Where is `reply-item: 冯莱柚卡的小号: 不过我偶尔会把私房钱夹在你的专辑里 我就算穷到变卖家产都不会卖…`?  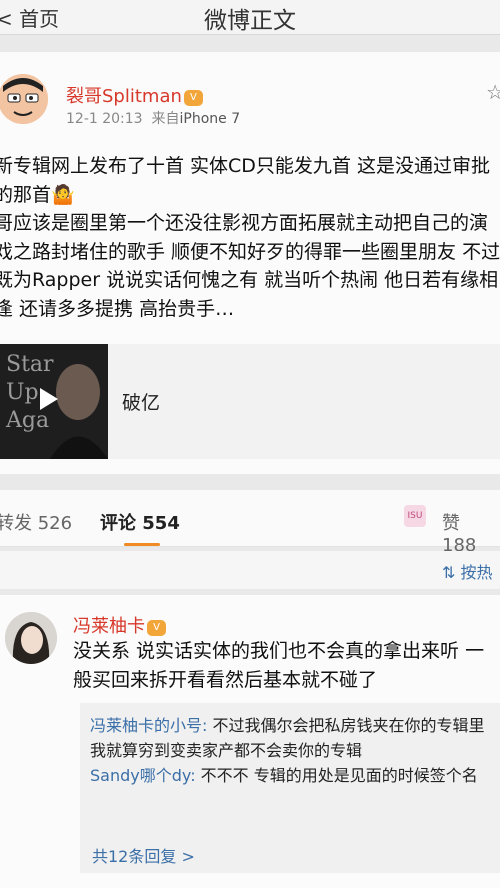 reply-item: 冯莱柚卡的小号: 不过我偶尔会把私房钱夹在你的专辑里 我就算穷到变卖家产都不会卖… is located at coordinates (295, 738).